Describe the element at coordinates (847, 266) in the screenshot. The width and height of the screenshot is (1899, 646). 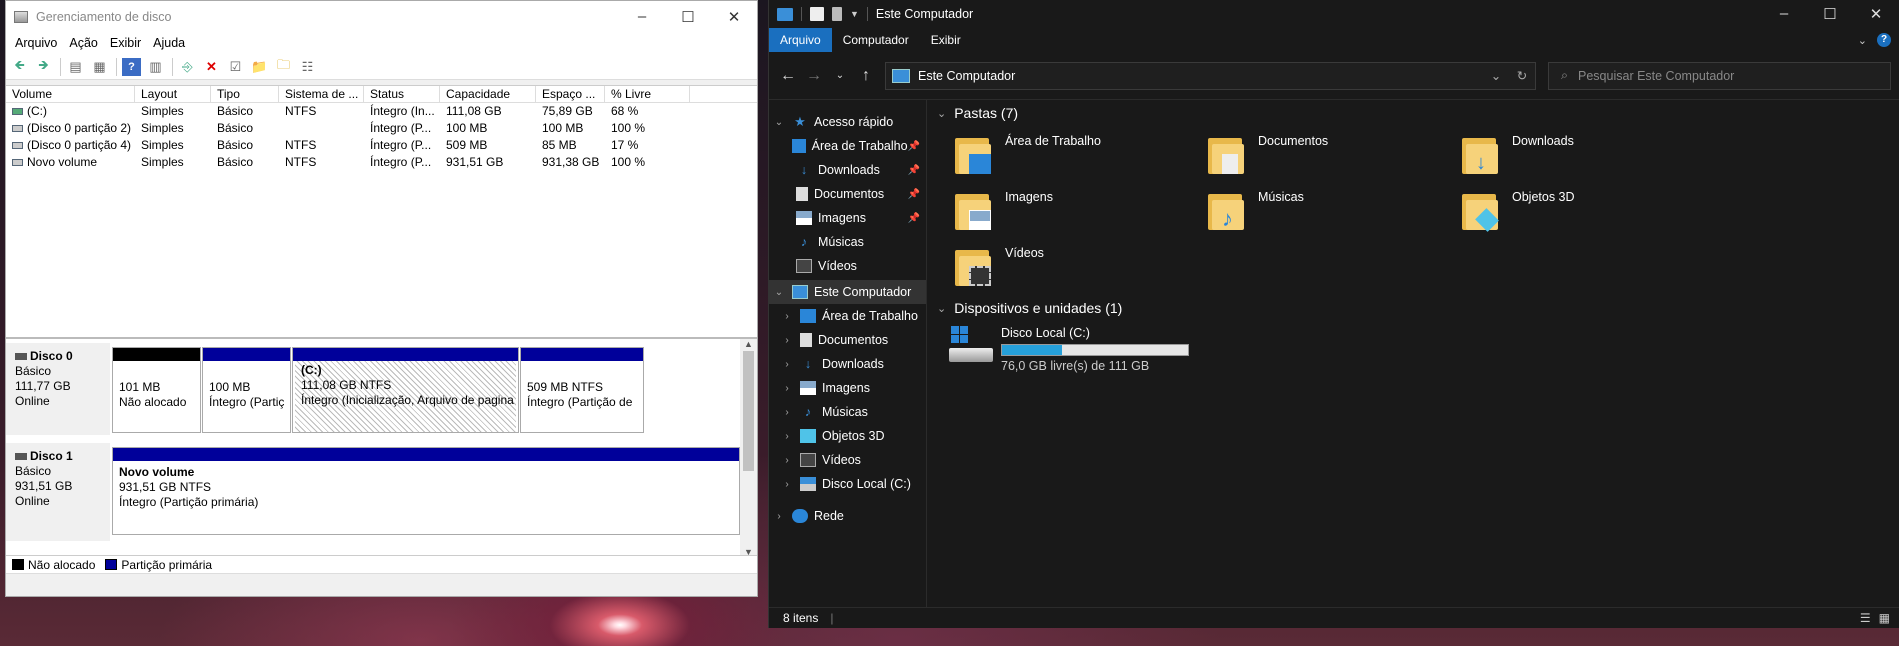
I see `sidebar-item-quick-videos: Vídeos` at that location.